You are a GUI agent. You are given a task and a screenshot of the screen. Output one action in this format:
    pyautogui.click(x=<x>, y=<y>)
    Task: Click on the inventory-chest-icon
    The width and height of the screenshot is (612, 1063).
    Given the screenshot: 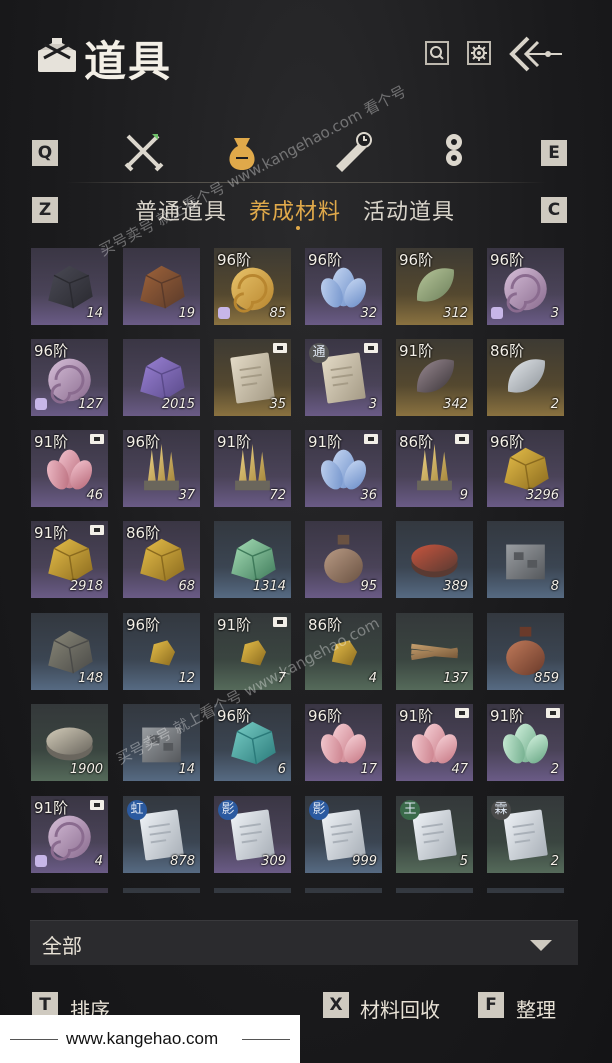 What is the action you would take?
    pyautogui.click(x=57, y=55)
    